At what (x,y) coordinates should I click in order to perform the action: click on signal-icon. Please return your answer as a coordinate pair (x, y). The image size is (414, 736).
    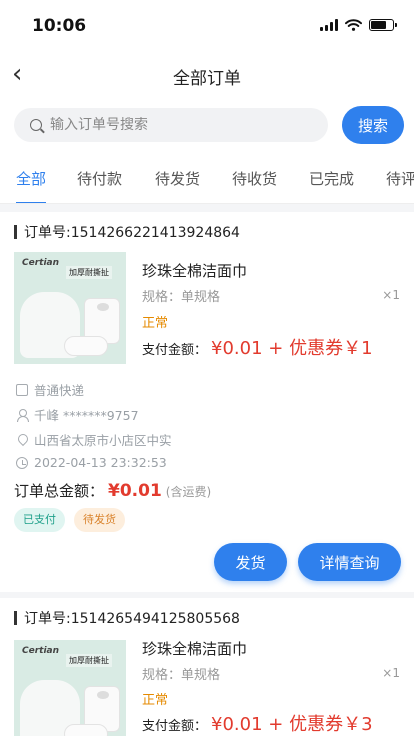
    Looking at the image, I should click on (329, 25).